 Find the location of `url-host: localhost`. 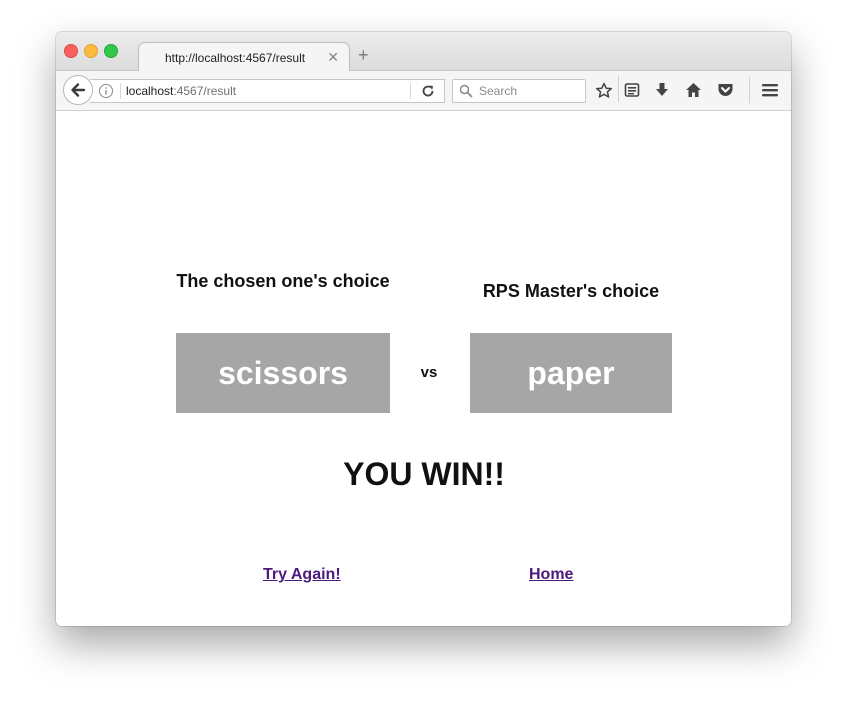

url-host: localhost is located at coordinates (150, 91).